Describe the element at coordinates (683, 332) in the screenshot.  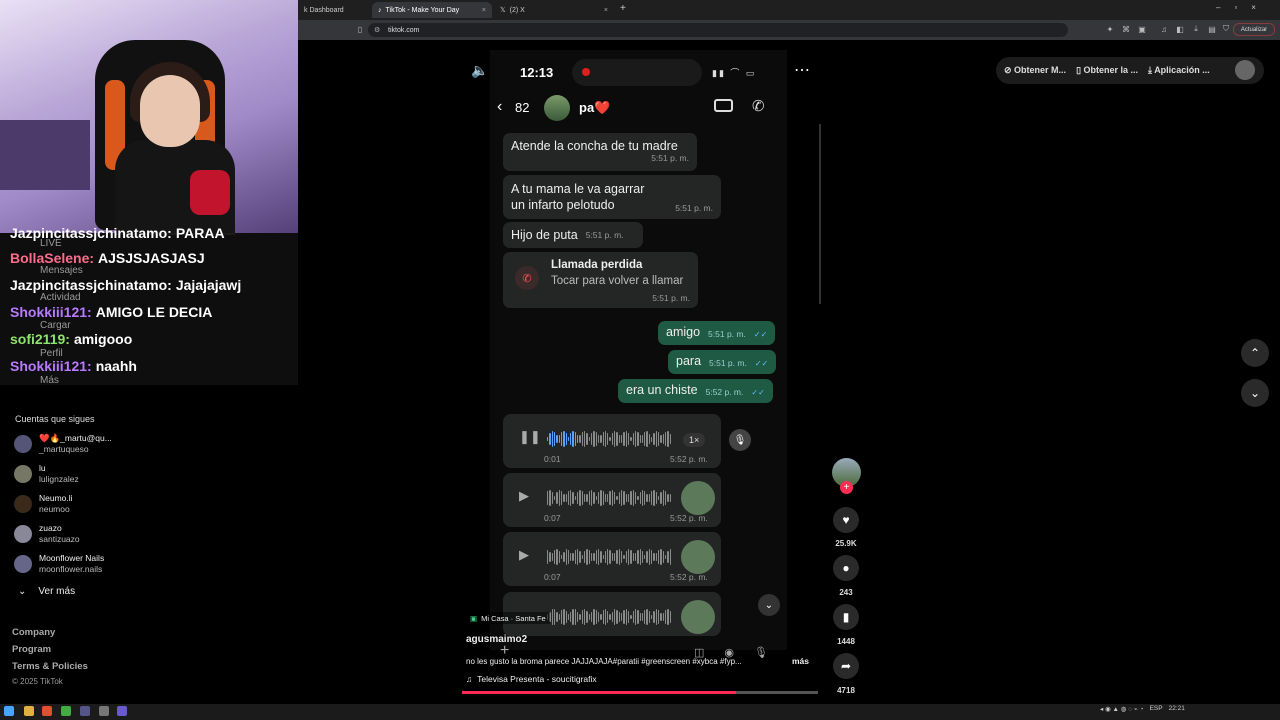
I see `message-text: amigo` at that location.